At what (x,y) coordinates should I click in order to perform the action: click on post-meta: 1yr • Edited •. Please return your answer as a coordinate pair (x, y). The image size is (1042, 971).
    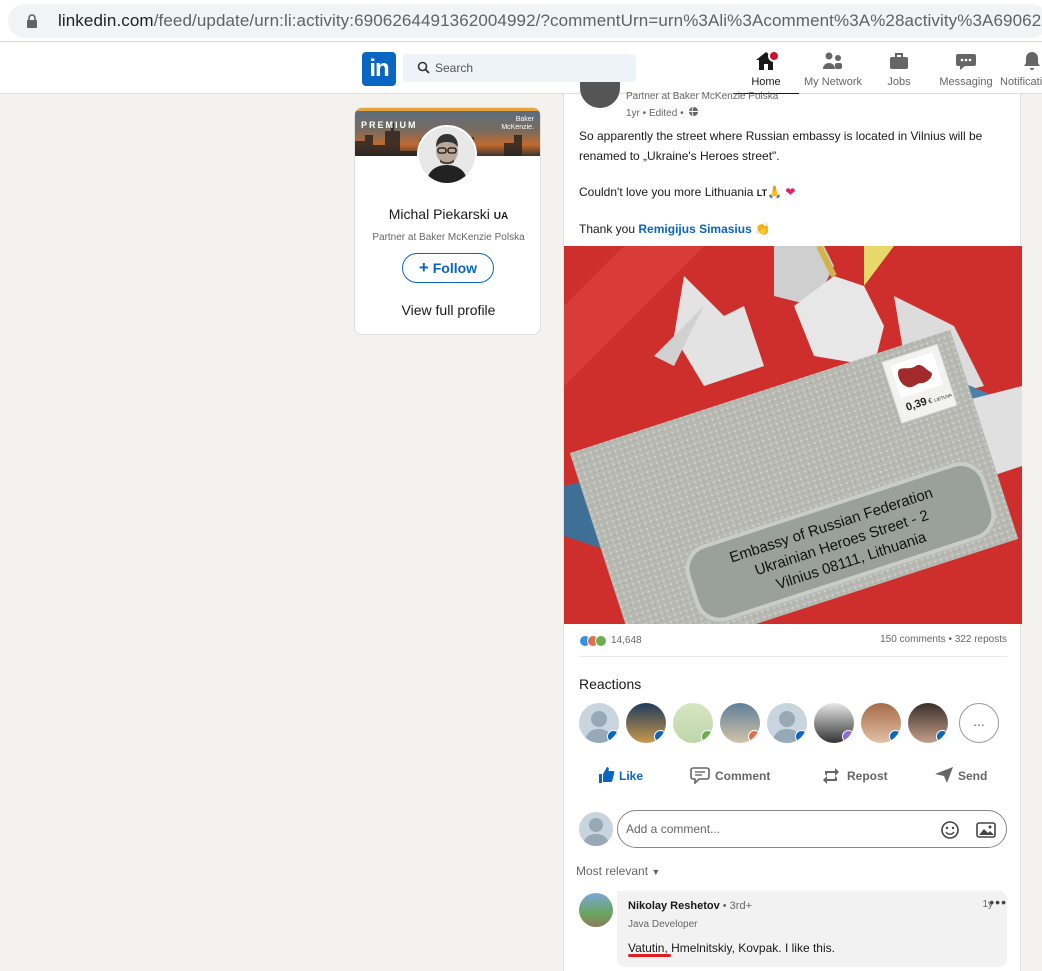
    Looking at the image, I should click on (662, 112).